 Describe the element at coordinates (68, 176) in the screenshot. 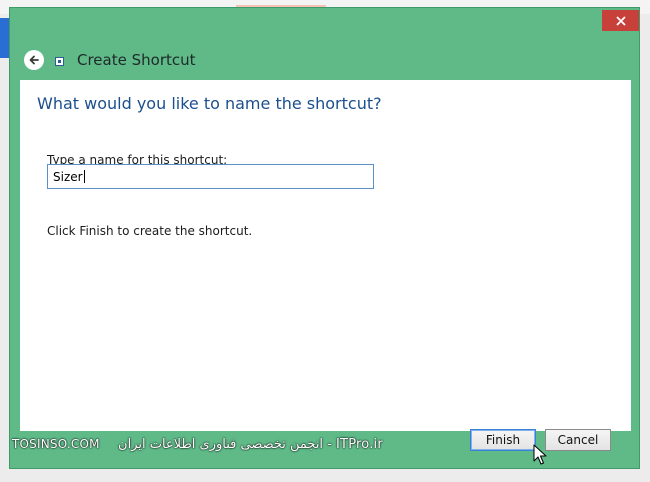

I see `shortcut-name-value: Sizer` at that location.